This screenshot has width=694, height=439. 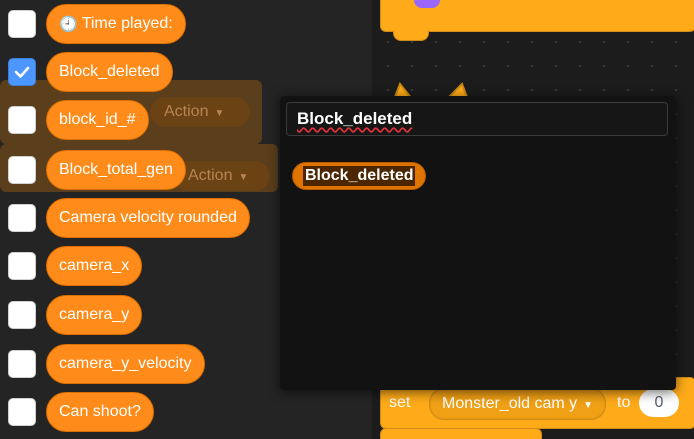 What do you see at coordinates (510, 403) in the screenshot?
I see `variable-dropdown-label: Monster_old cam y` at bounding box center [510, 403].